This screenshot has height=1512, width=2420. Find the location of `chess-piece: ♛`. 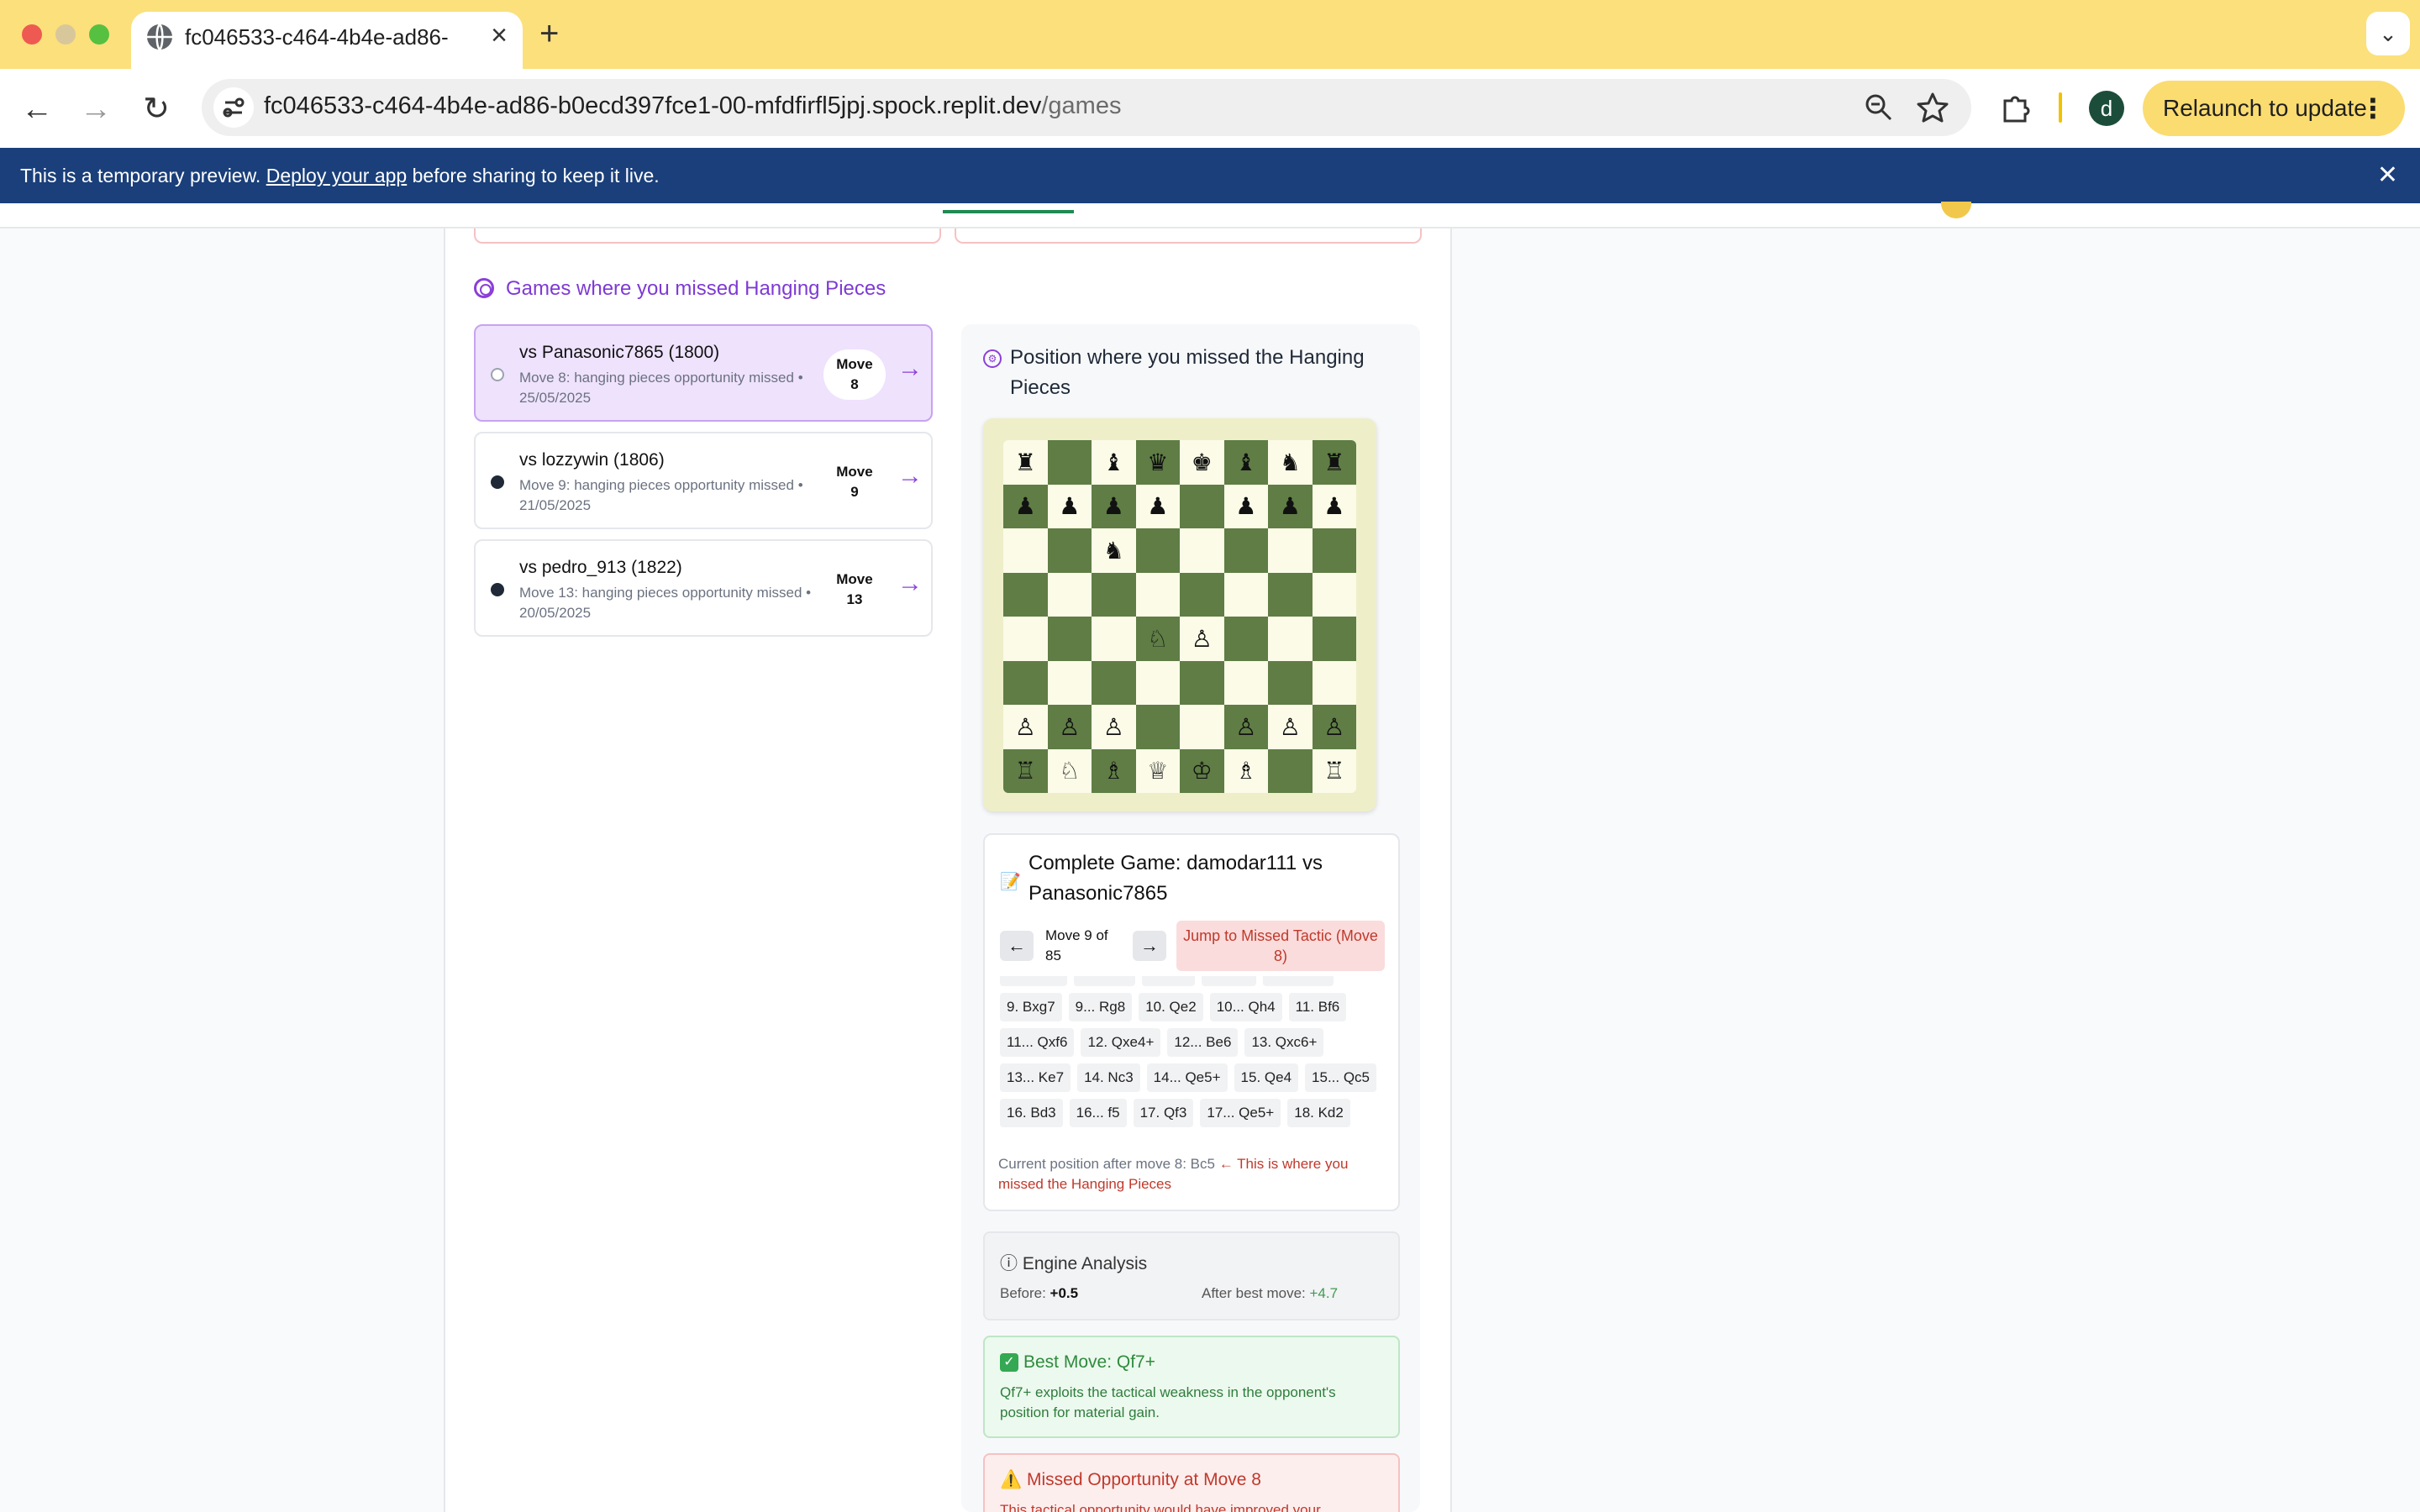

chess-piece: ♛ is located at coordinates (1157, 462).